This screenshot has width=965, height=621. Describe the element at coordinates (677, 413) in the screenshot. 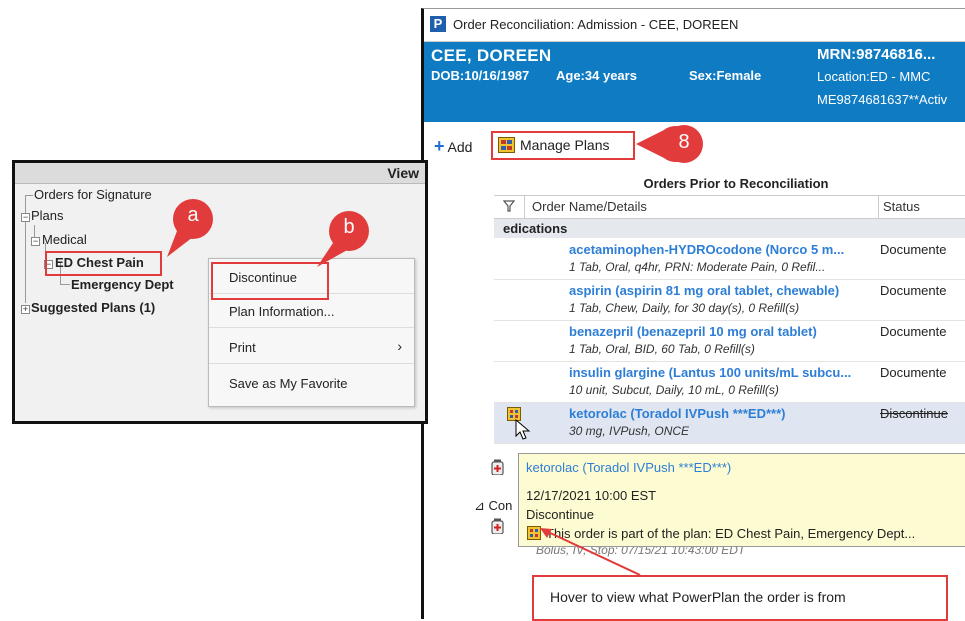

I see `order-name: ketorolac (Toradol IVPush ***ED***)` at that location.